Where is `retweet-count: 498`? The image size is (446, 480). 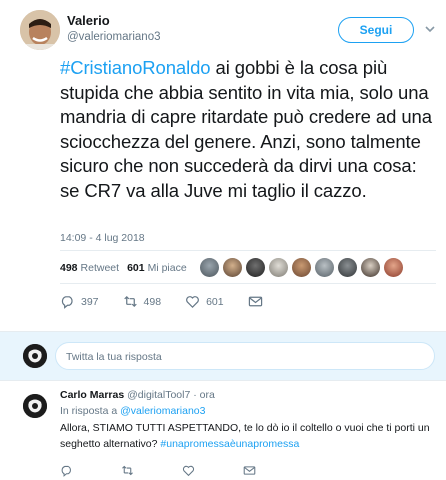
retweet-count: 498 is located at coordinates (69, 268).